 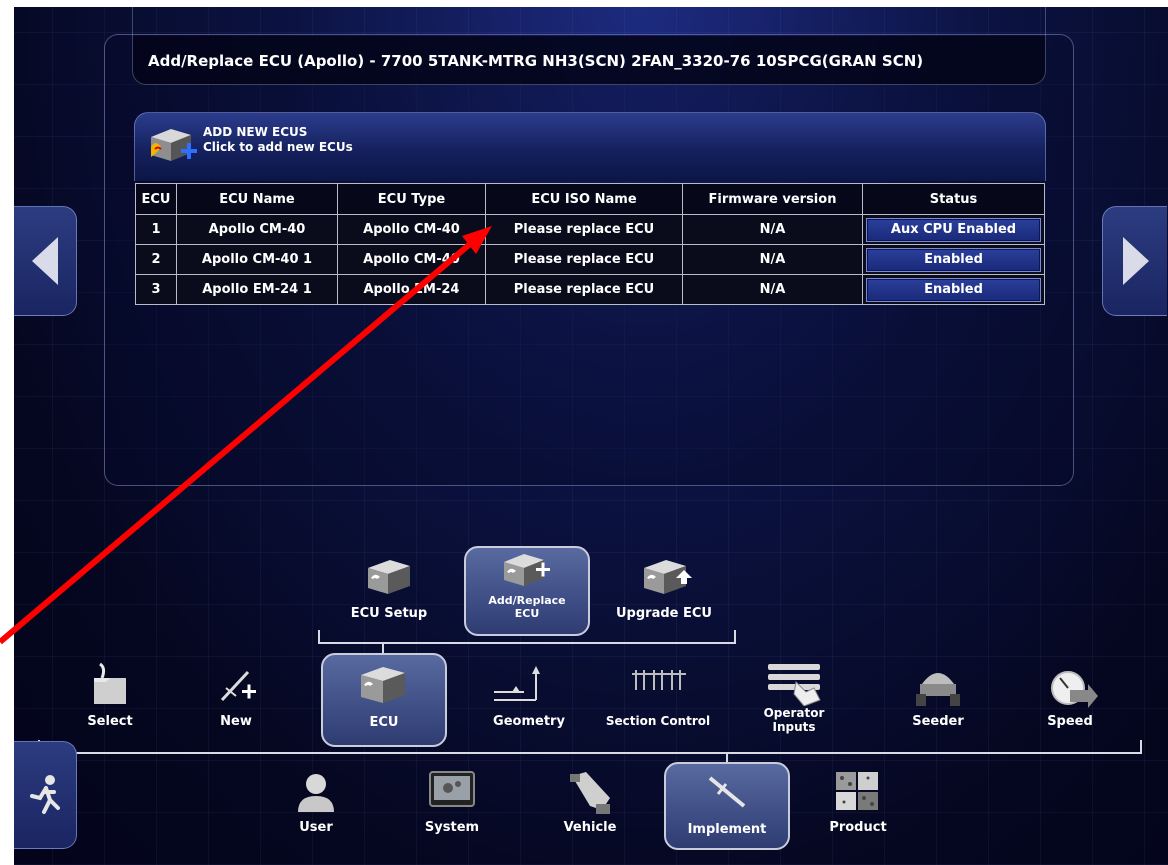 I want to click on top-strip, so click(x=589, y=22).